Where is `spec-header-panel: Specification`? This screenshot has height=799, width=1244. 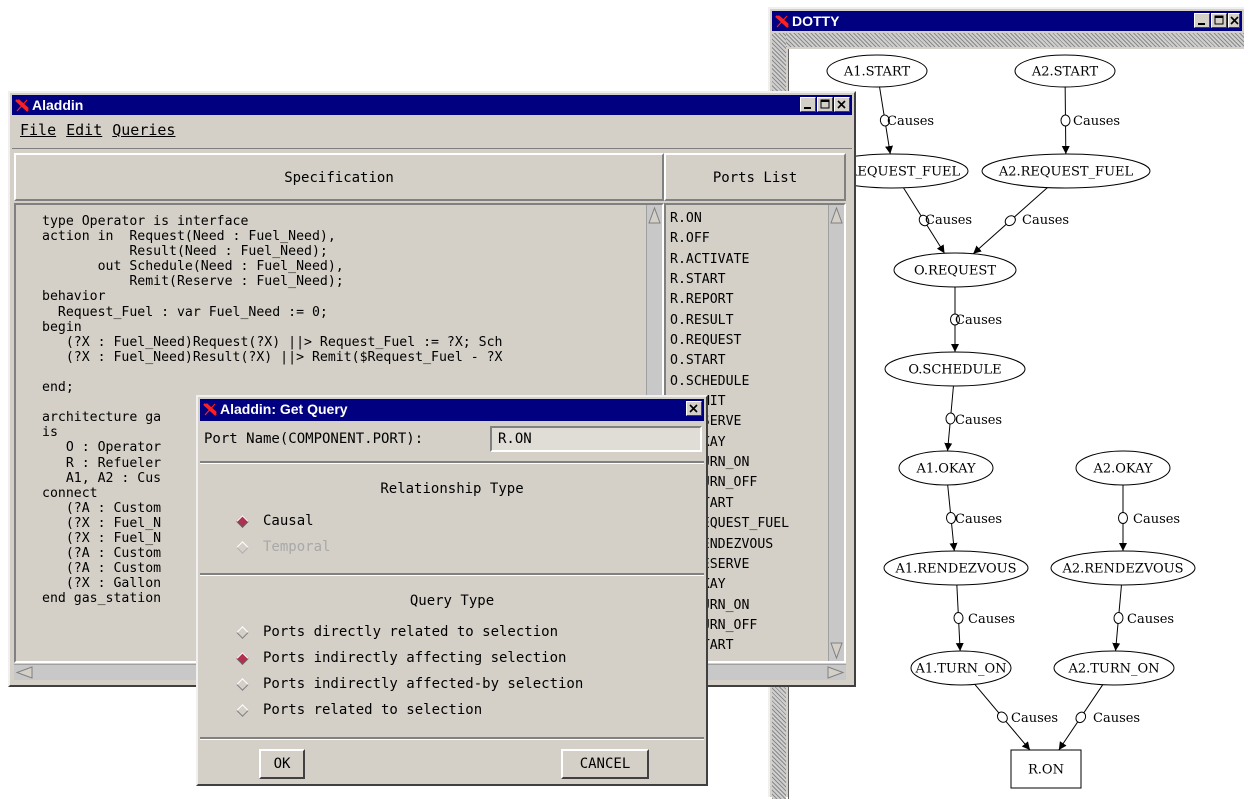
spec-header-panel: Specification is located at coordinates (339, 177).